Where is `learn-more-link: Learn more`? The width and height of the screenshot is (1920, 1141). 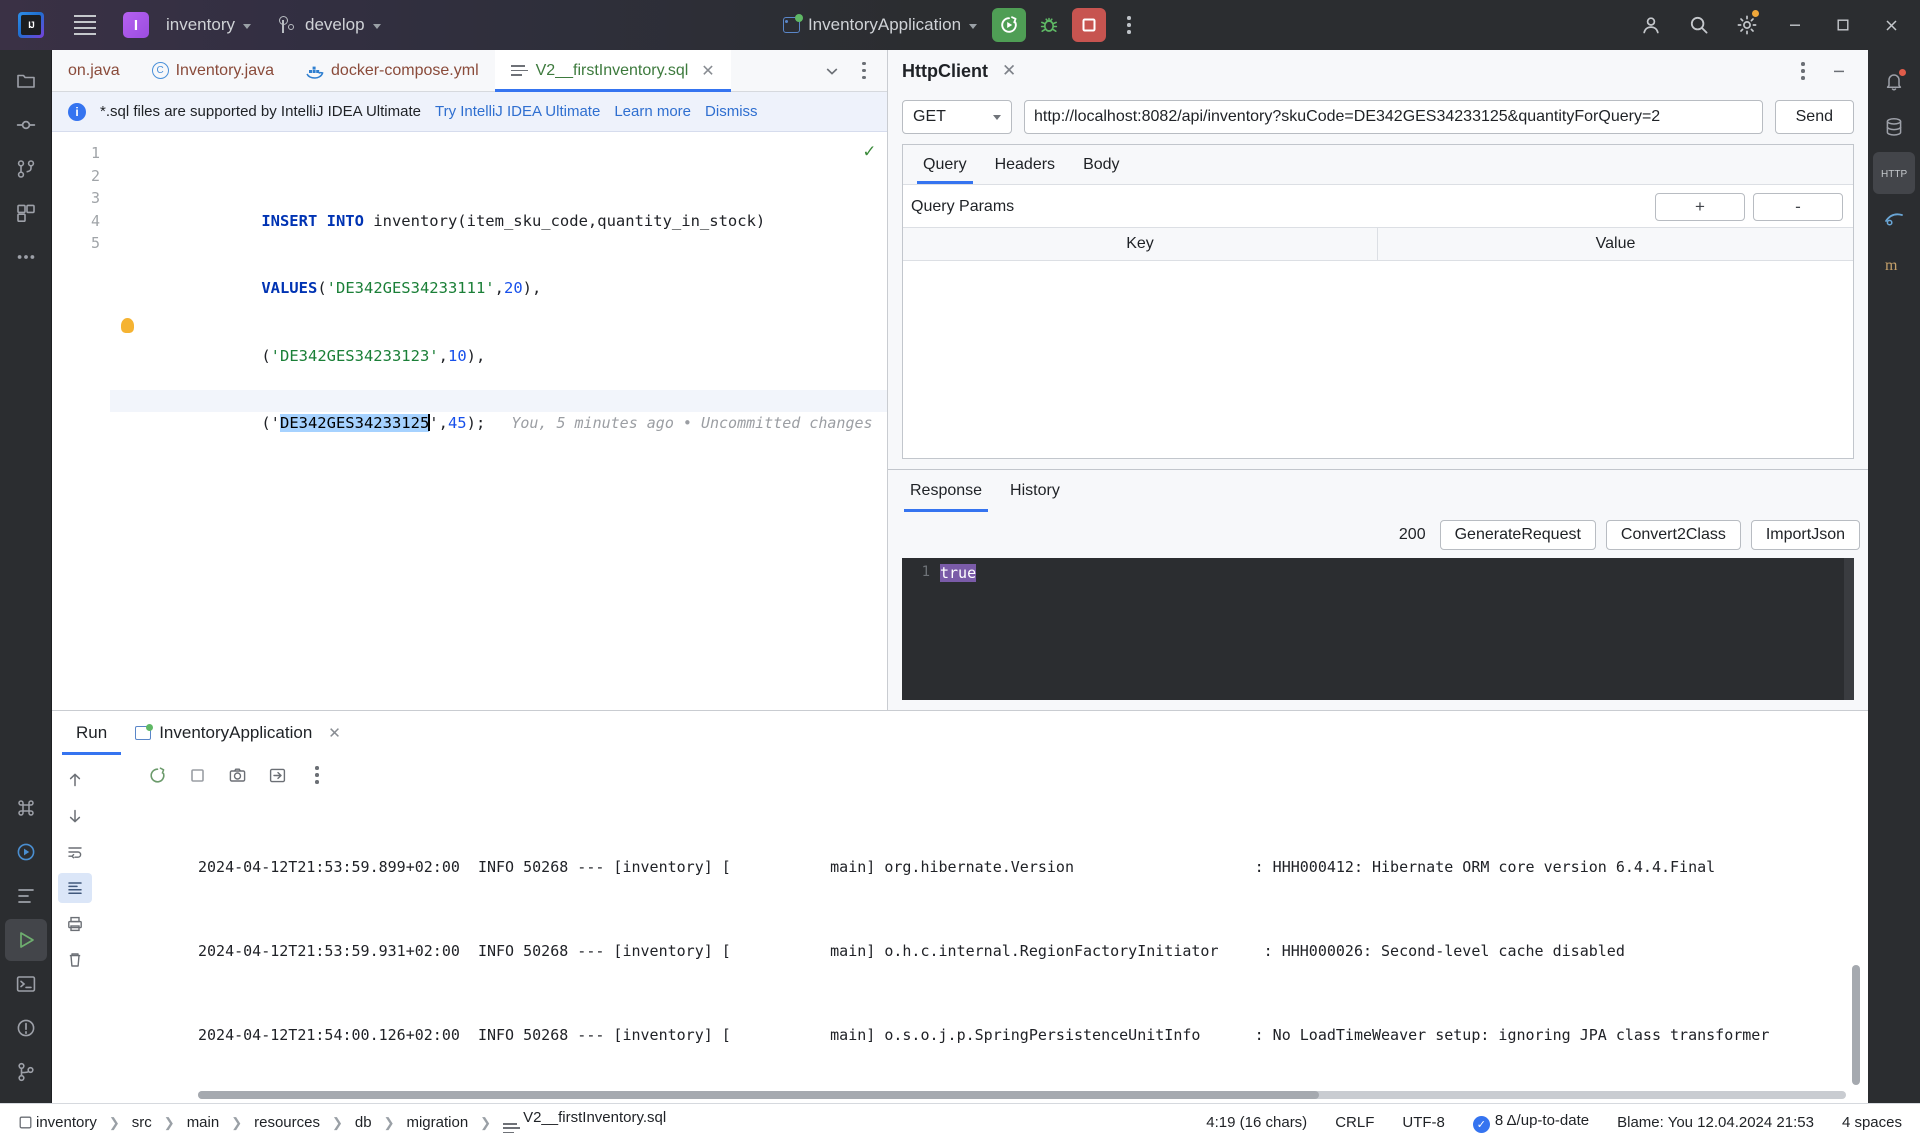 learn-more-link: Learn more is located at coordinates (652, 111).